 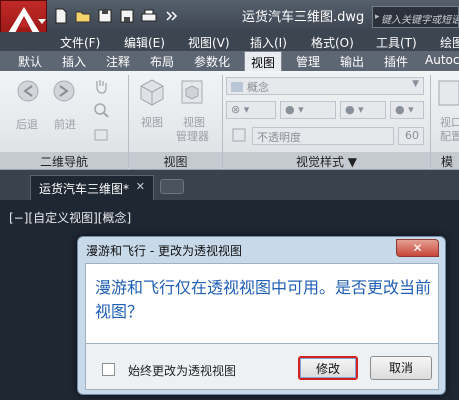 What do you see at coordinates (323, 136) in the screenshot?
I see `opacity-slider: 不透明度` at bounding box center [323, 136].